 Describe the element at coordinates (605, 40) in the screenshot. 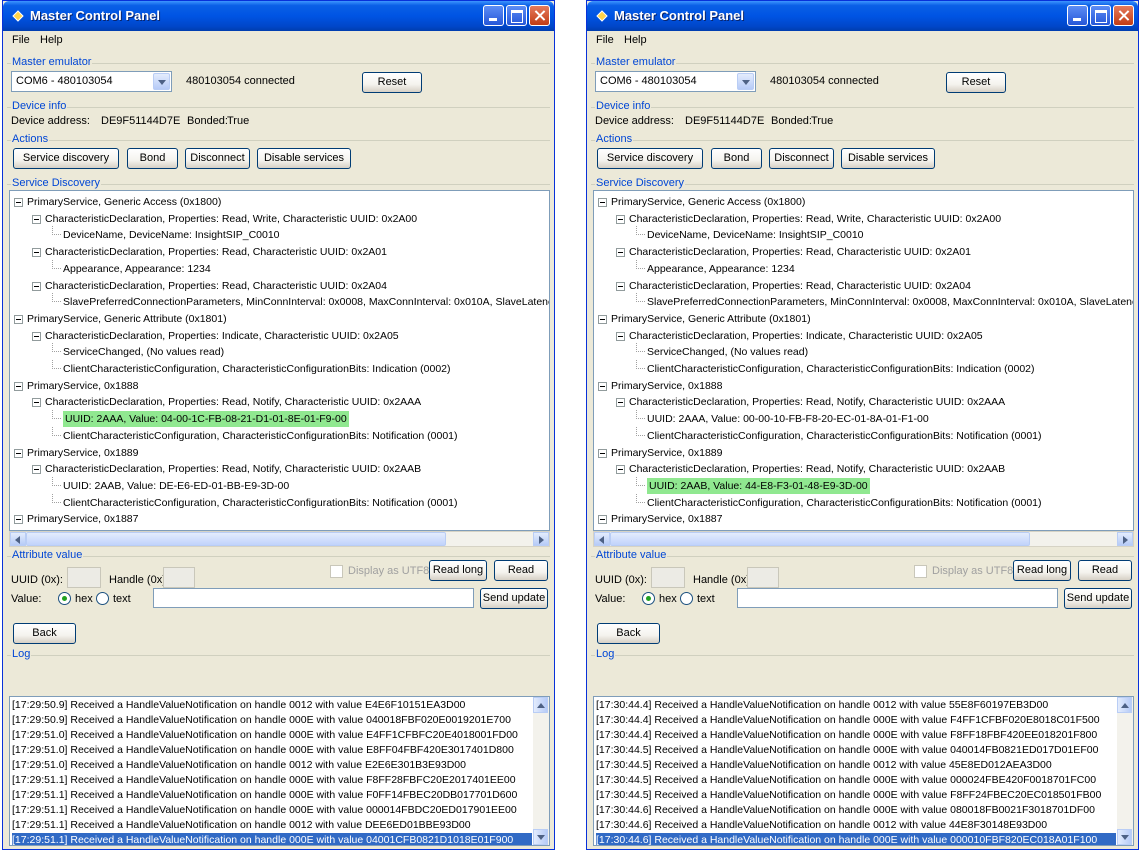

I see `menu-file: File` at that location.